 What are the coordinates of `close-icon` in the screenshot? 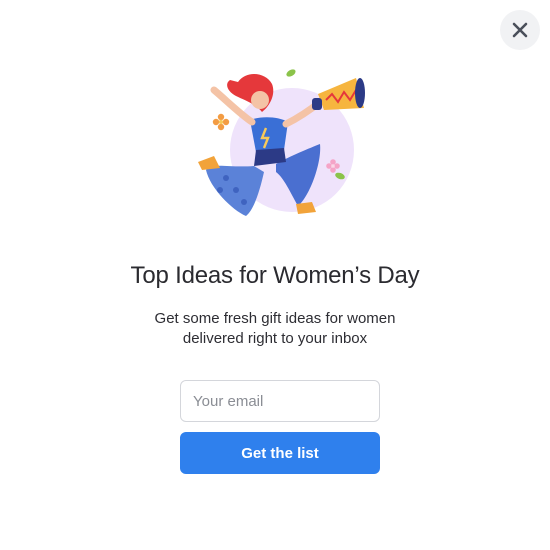 It's located at (520, 30).